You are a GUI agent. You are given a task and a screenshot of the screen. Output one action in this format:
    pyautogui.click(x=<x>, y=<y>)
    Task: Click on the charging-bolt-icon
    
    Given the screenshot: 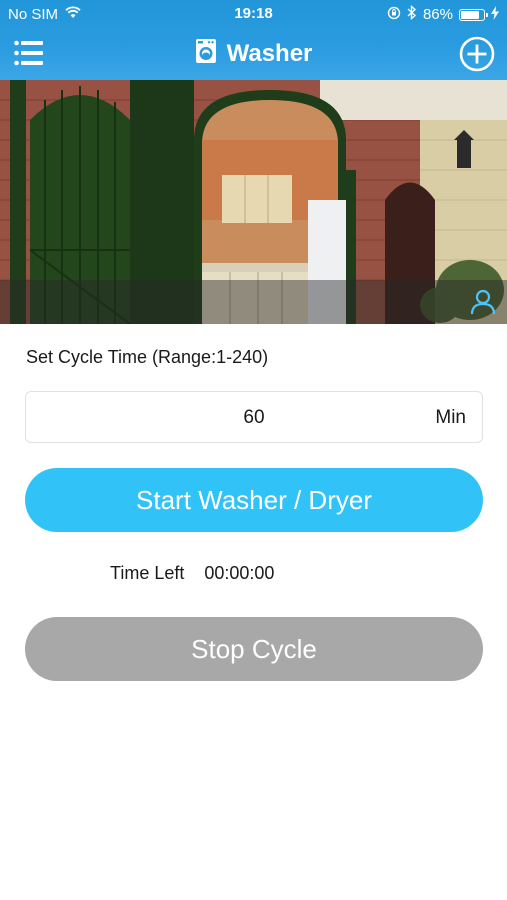 What is the action you would take?
    pyautogui.click(x=495, y=14)
    